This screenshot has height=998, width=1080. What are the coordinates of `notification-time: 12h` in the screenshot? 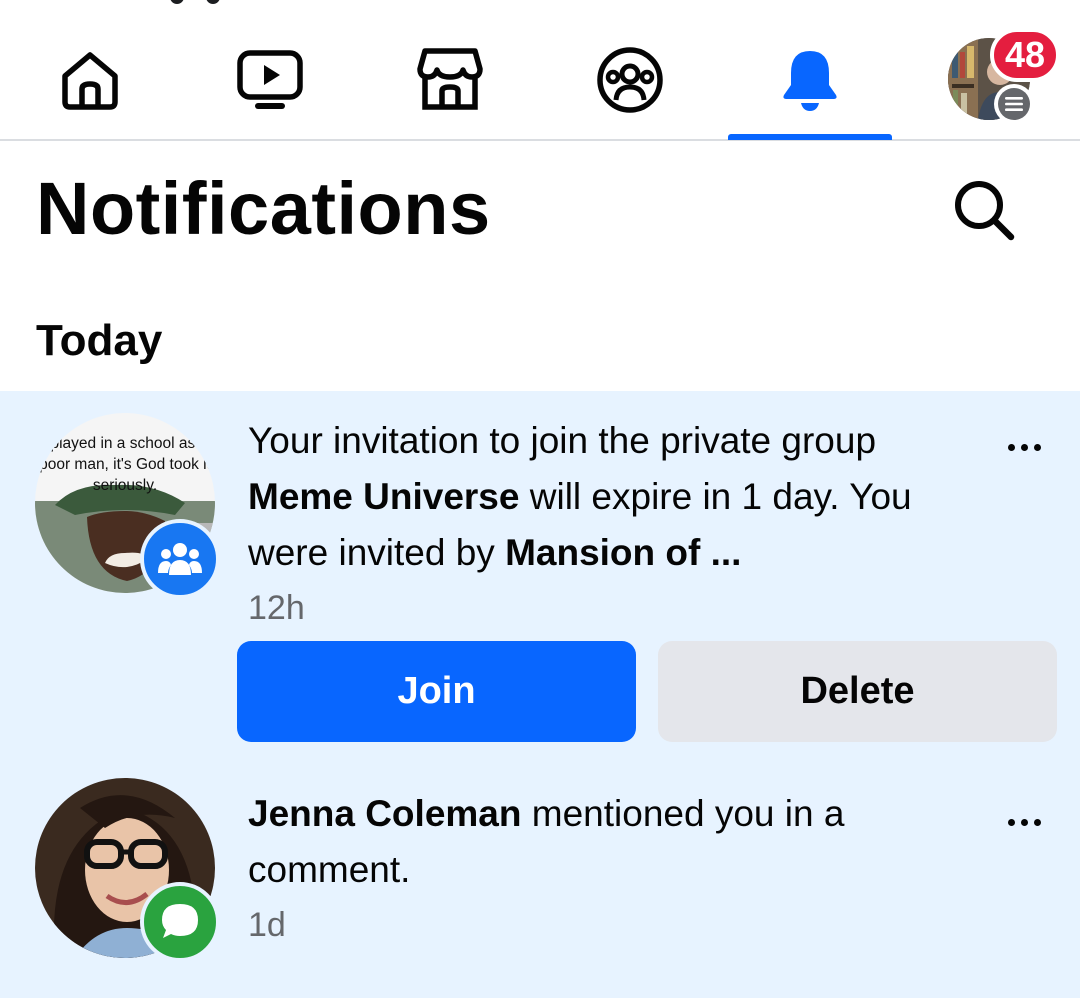 It's located at (276, 608).